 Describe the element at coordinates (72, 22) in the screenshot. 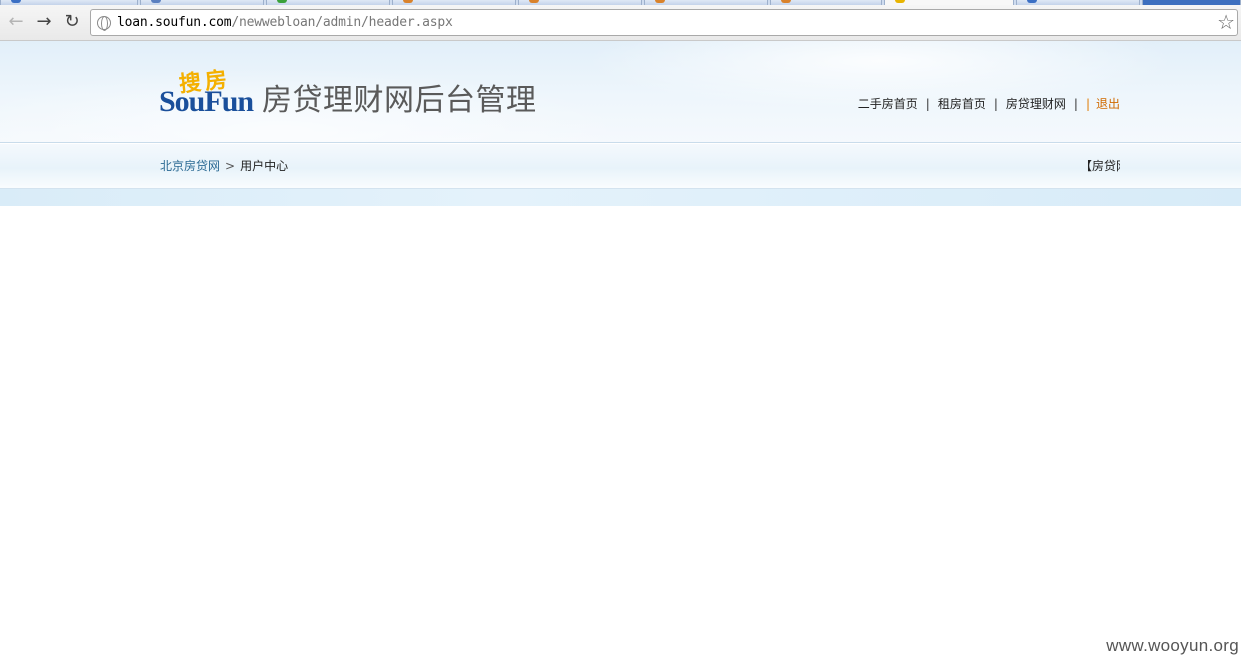

I see `reload-icon: ↻` at that location.